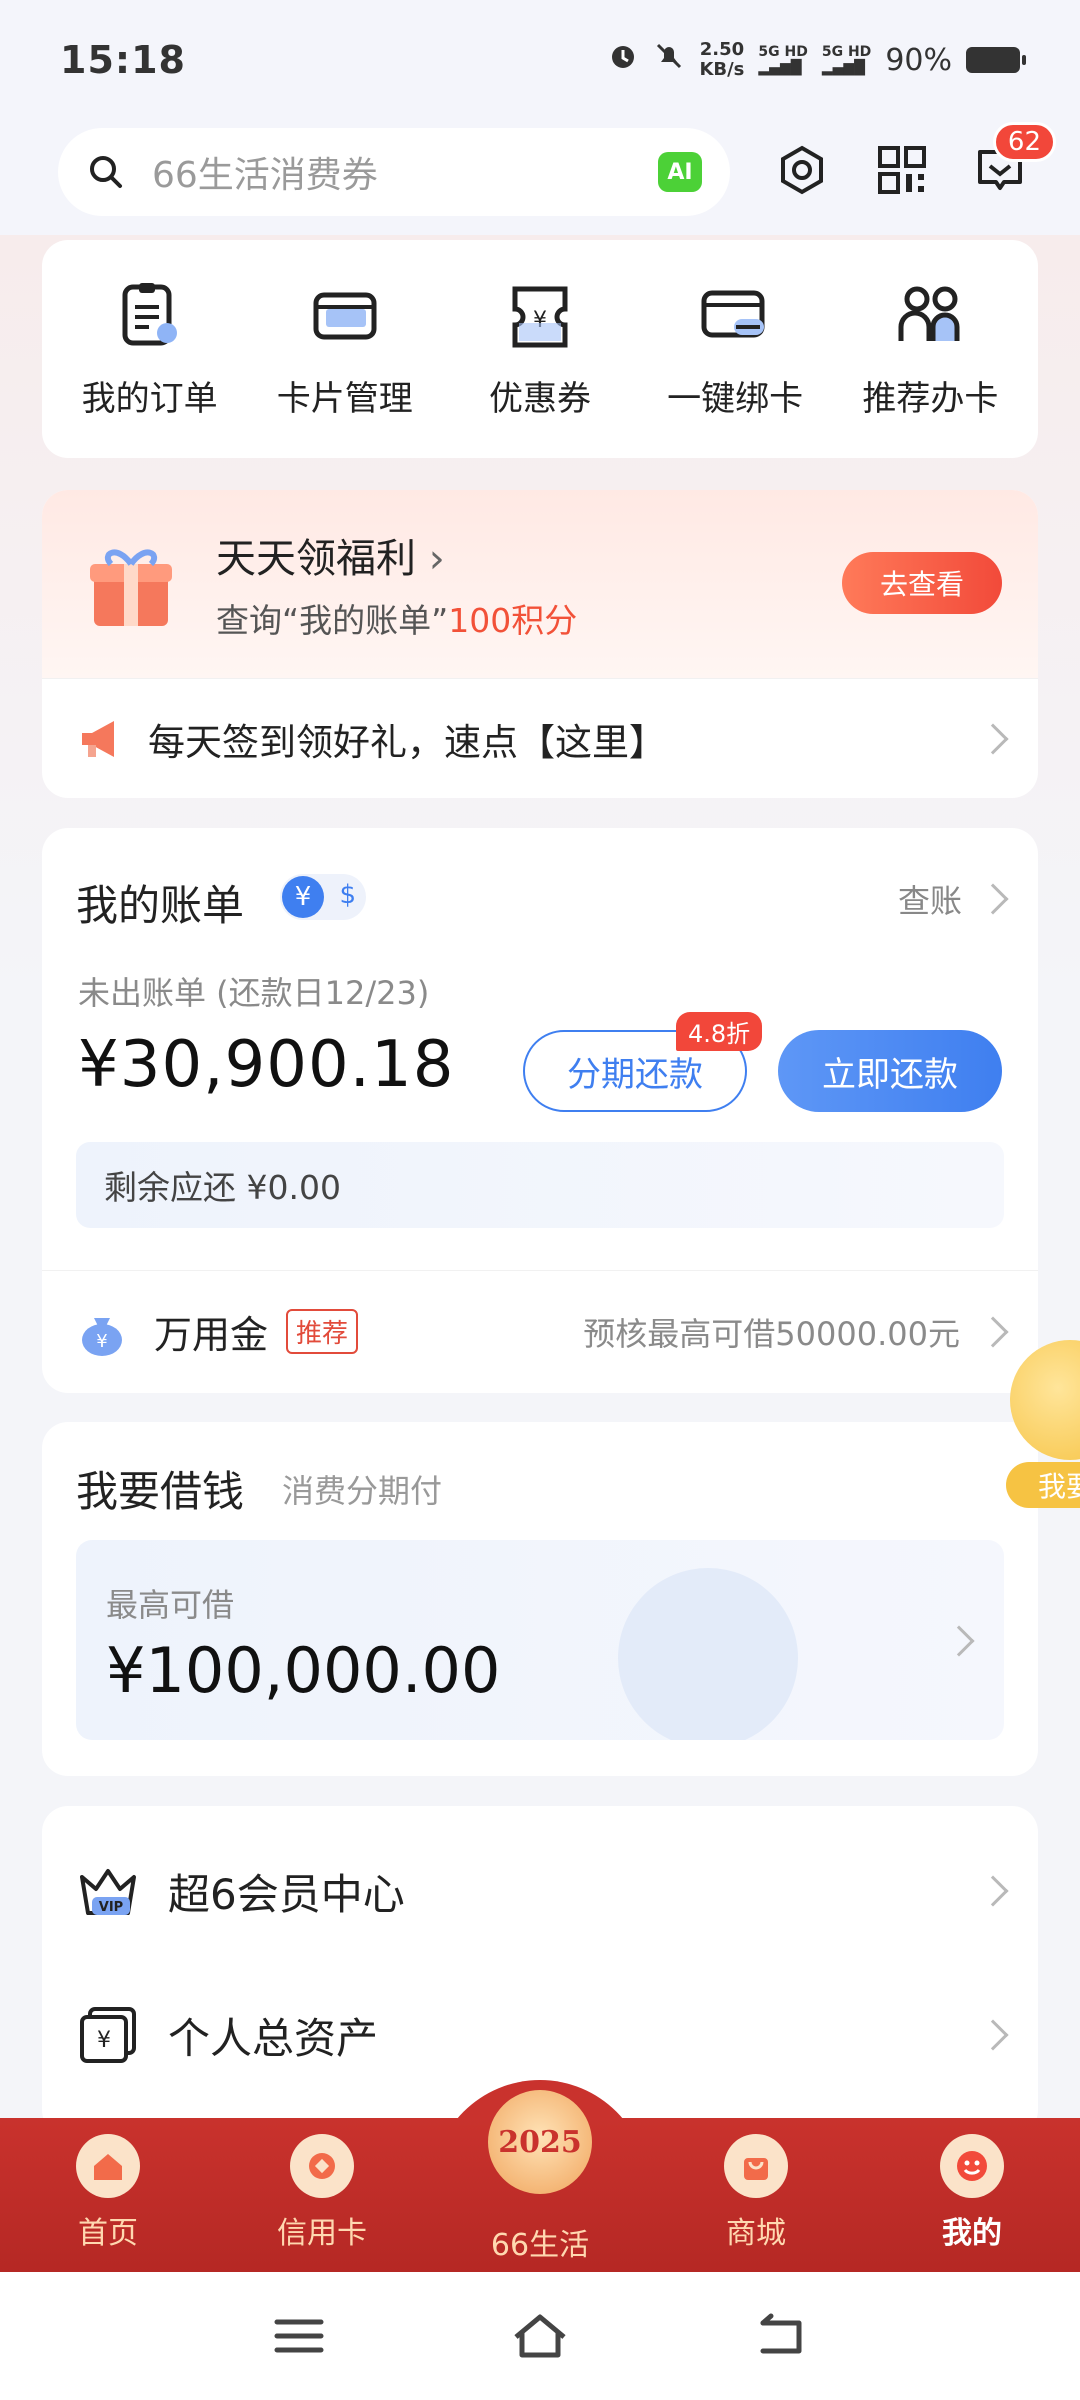 The image size is (1080, 2400). What do you see at coordinates (680, 172) in the screenshot?
I see `ai-assistant-button: AI` at bounding box center [680, 172].